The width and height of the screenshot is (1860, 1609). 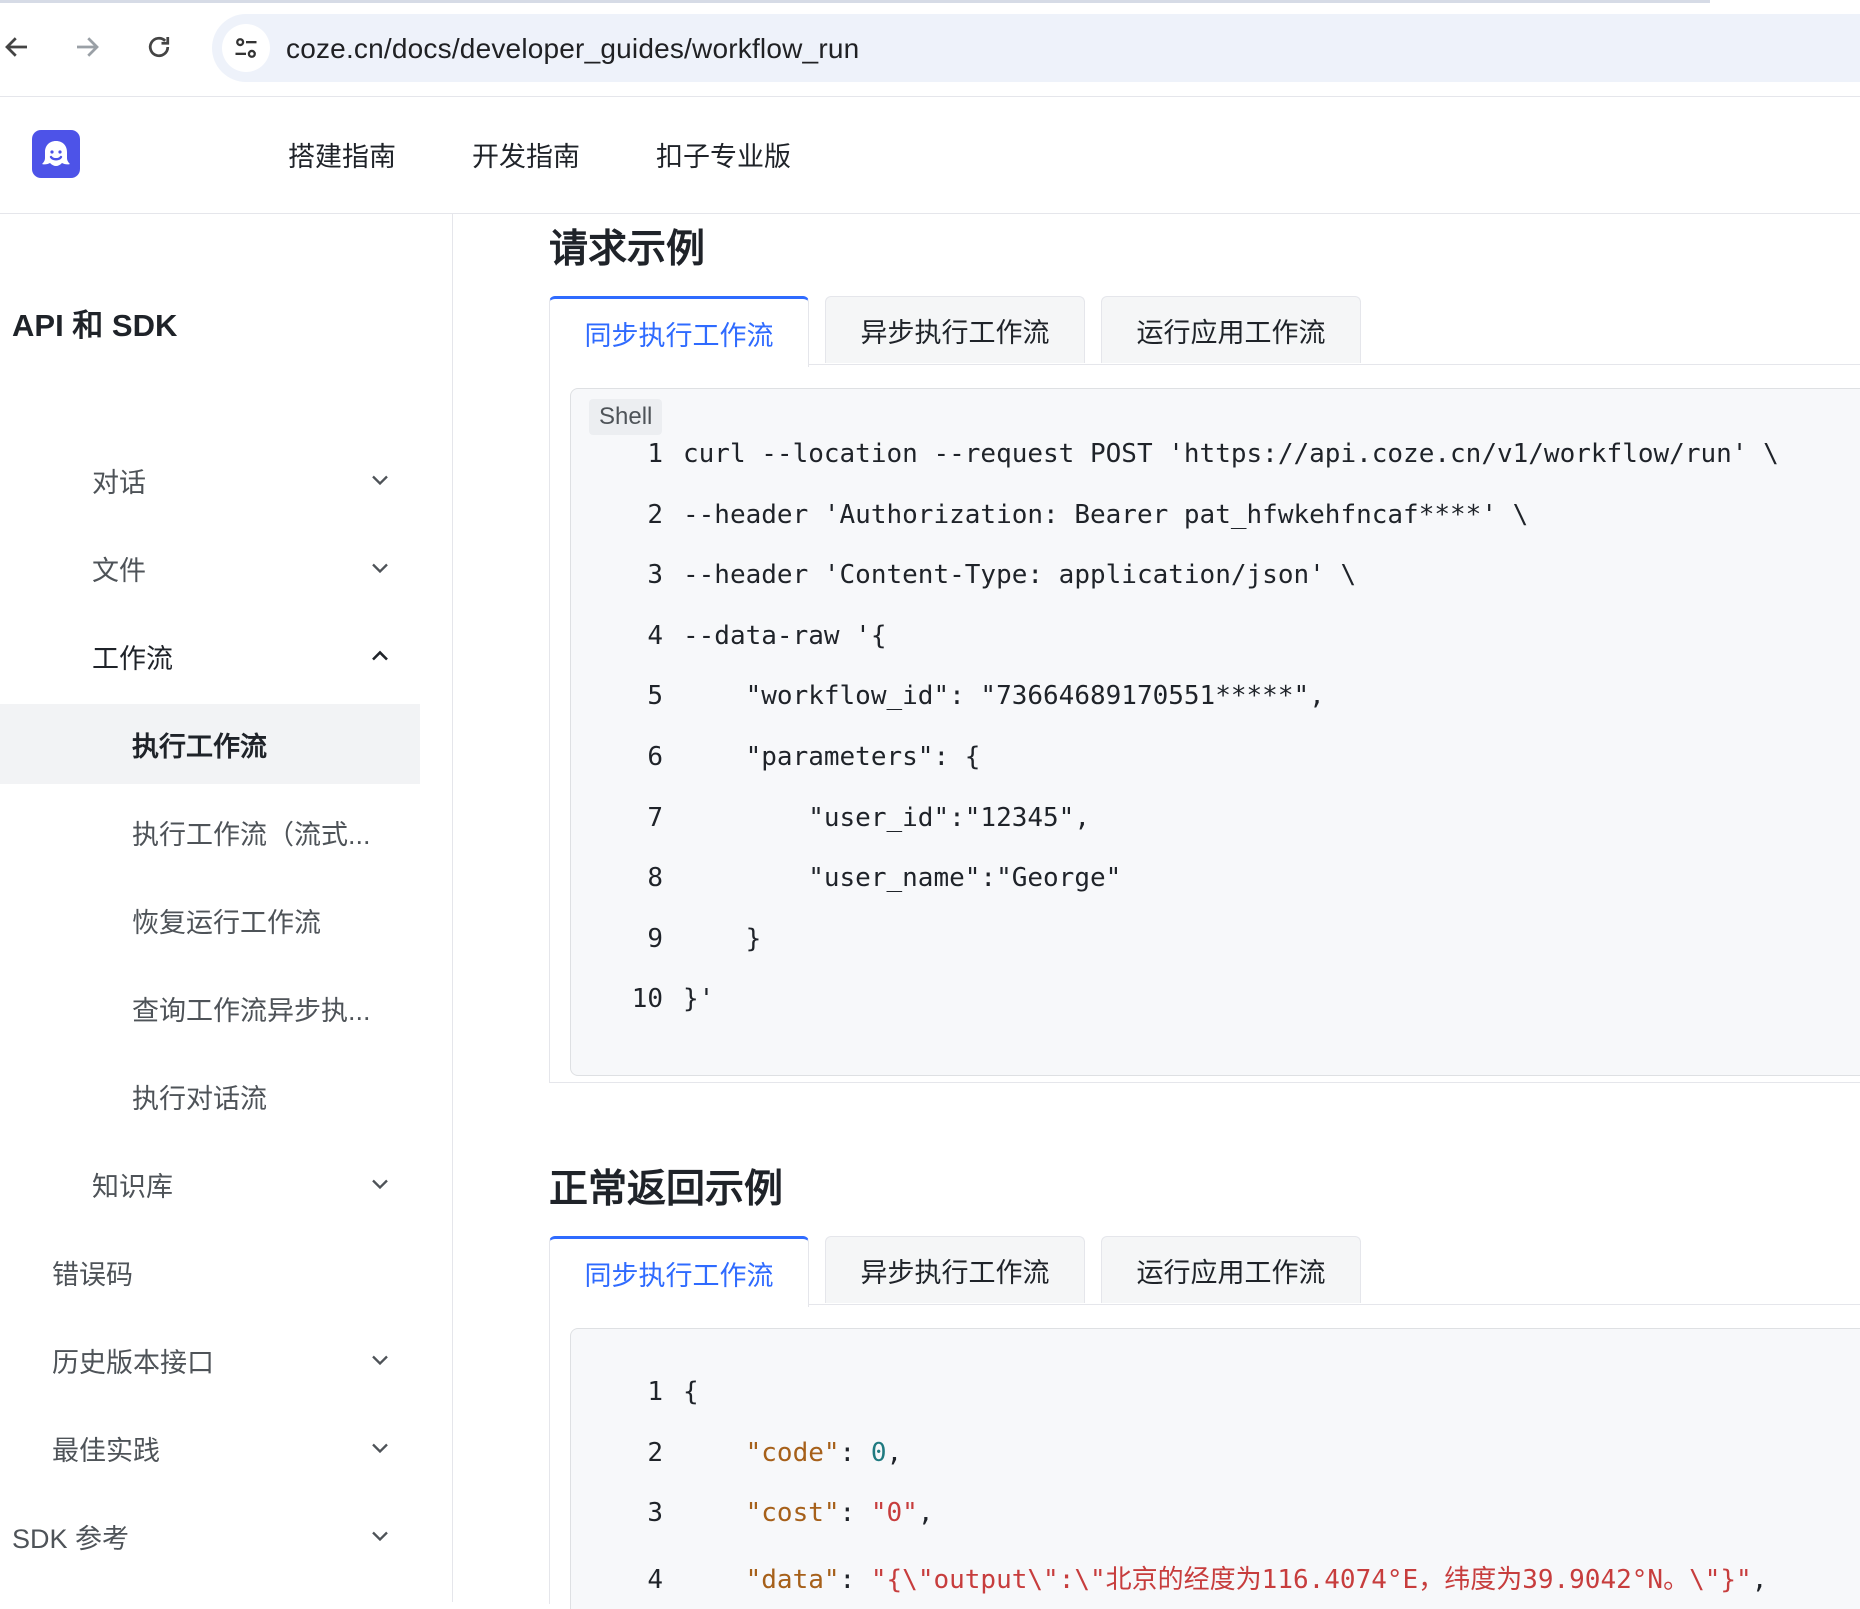 I want to click on code-text: --data-raw '{, so click(x=785, y=635).